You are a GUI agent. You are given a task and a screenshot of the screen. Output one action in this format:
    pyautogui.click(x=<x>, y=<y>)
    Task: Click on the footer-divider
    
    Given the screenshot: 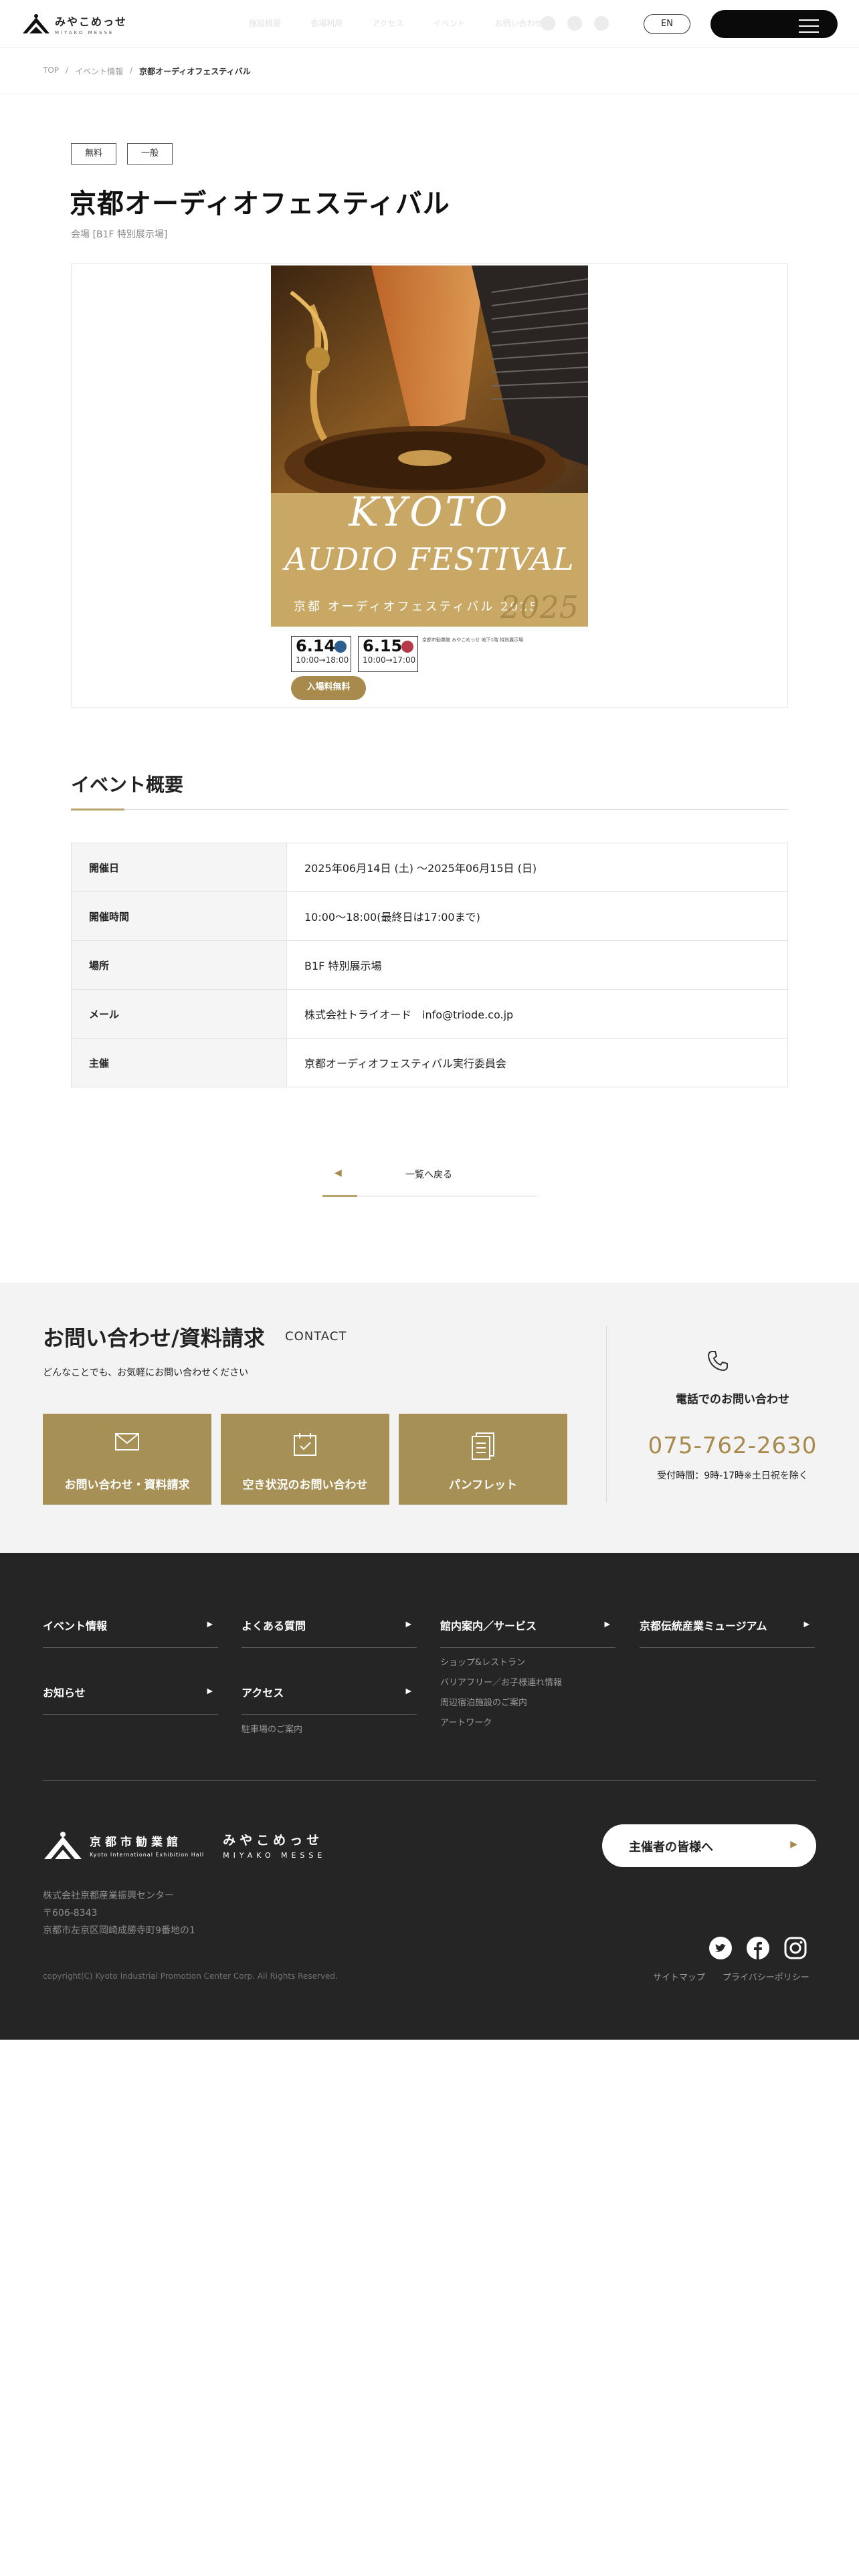 What is the action you would take?
    pyautogui.click(x=429, y=1780)
    